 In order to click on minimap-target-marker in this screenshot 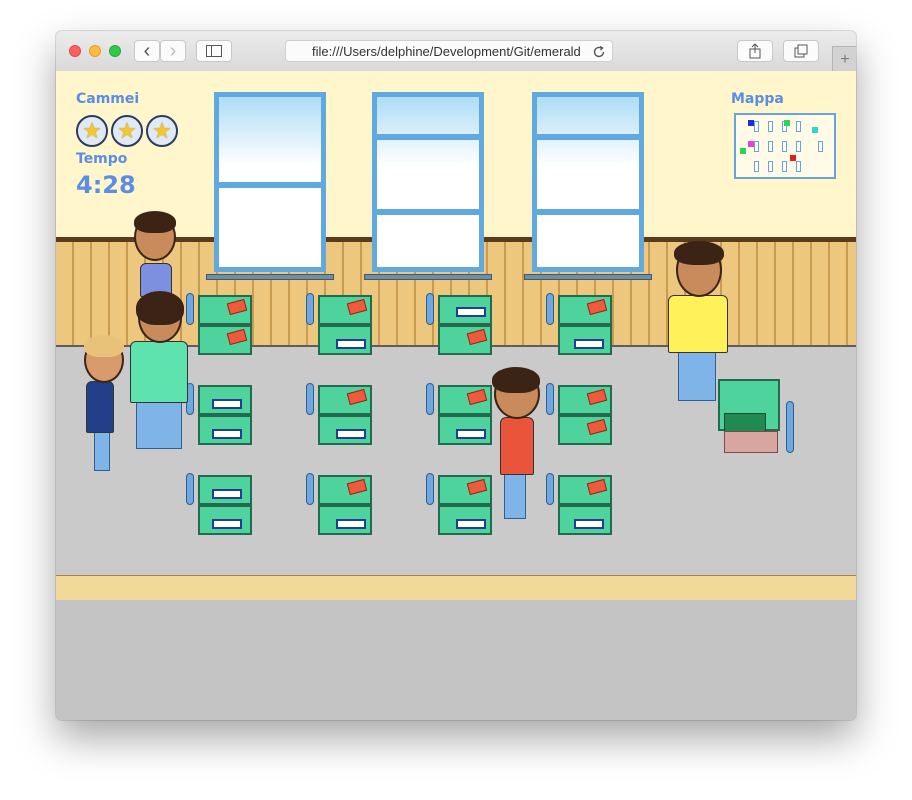, I will do `click(793, 158)`.